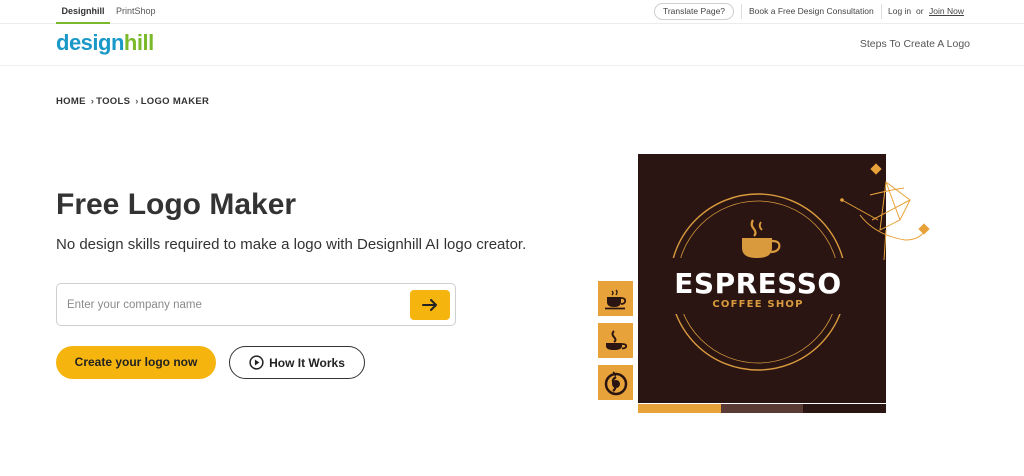  I want to click on coffee-steam-glyph, so click(616, 339).